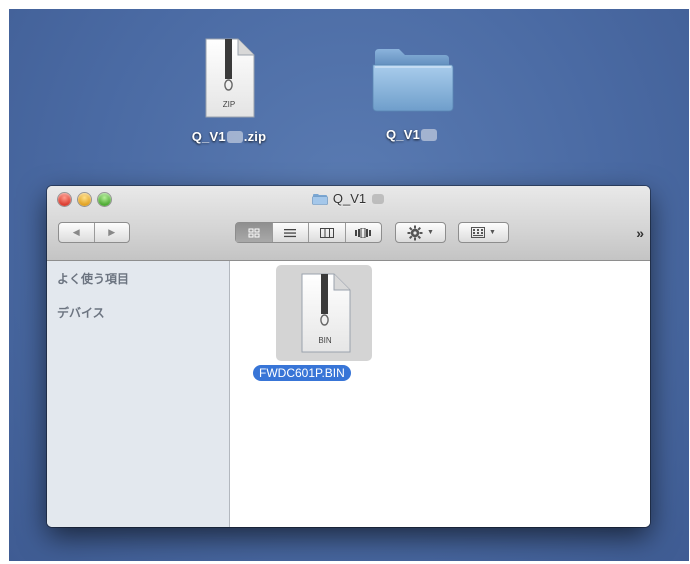  I want to click on forward-arrow-icon: ▶, so click(112, 232).